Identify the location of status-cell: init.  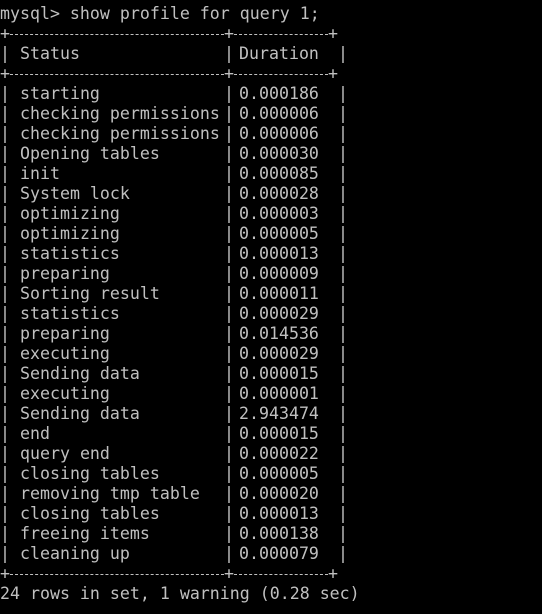
(40, 173).